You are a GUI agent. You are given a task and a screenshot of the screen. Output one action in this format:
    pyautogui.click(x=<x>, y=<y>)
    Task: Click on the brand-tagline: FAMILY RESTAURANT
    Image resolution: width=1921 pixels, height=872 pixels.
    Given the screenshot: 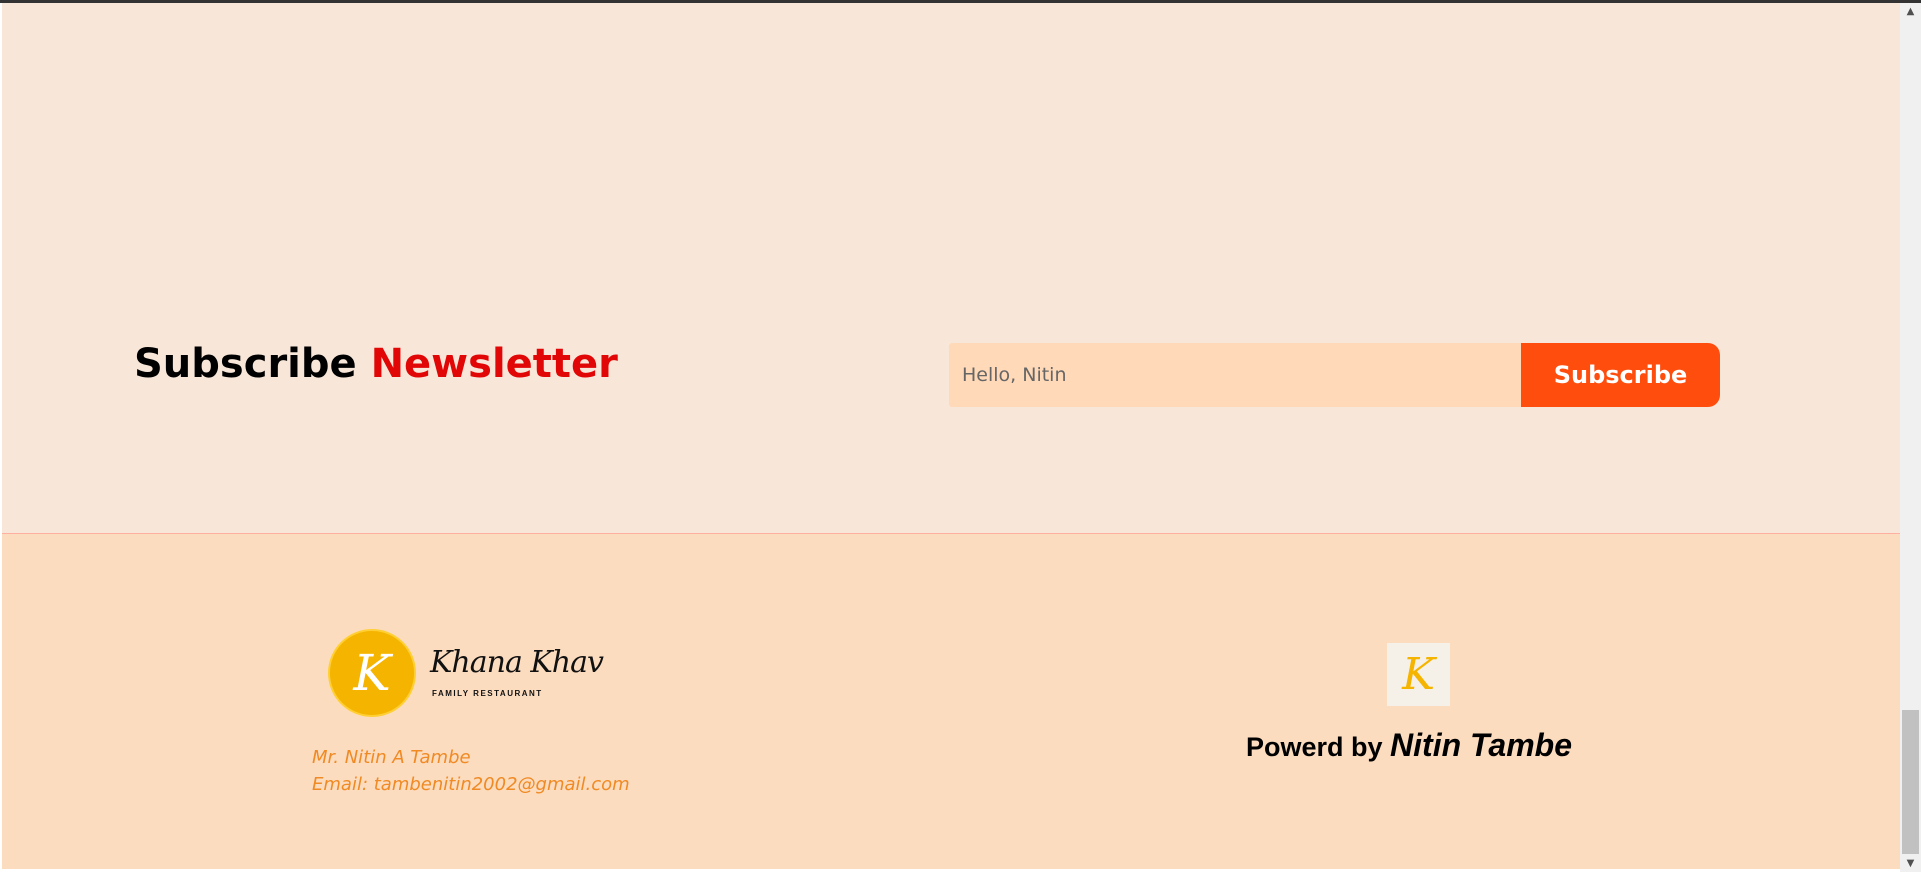 What is the action you would take?
    pyautogui.click(x=487, y=693)
    